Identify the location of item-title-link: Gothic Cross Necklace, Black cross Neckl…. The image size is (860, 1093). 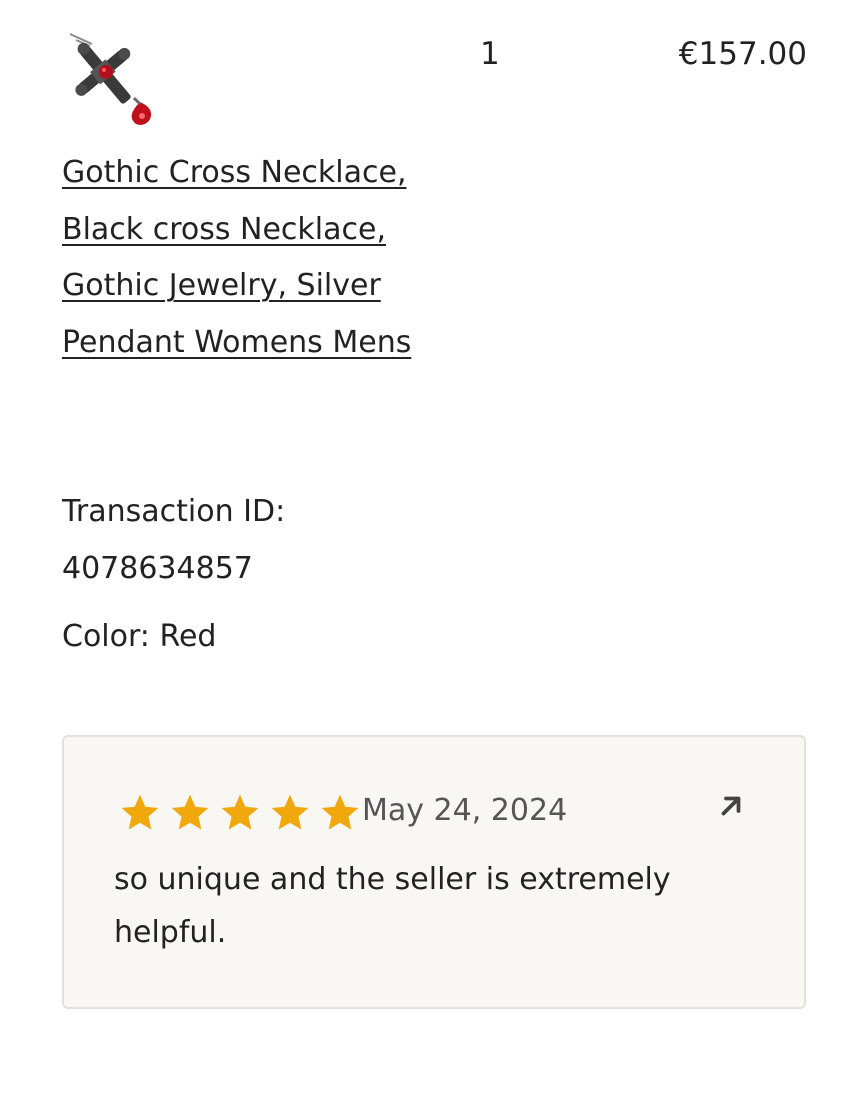
(242, 258).